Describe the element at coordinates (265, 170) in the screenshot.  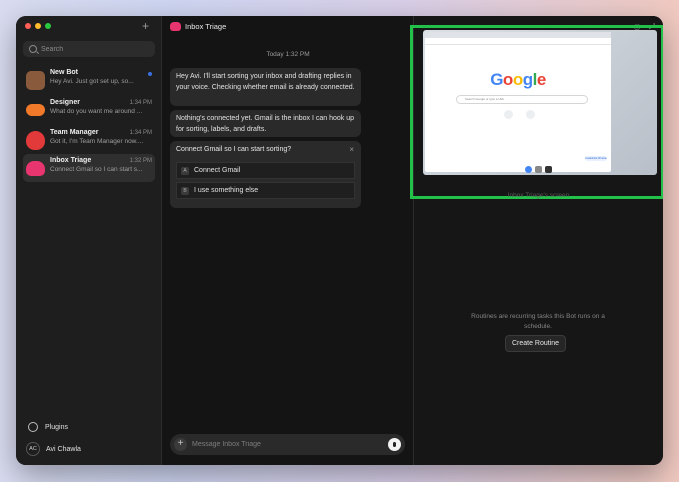
I see `option-connect-gmail: A Connect Gmail` at that location.